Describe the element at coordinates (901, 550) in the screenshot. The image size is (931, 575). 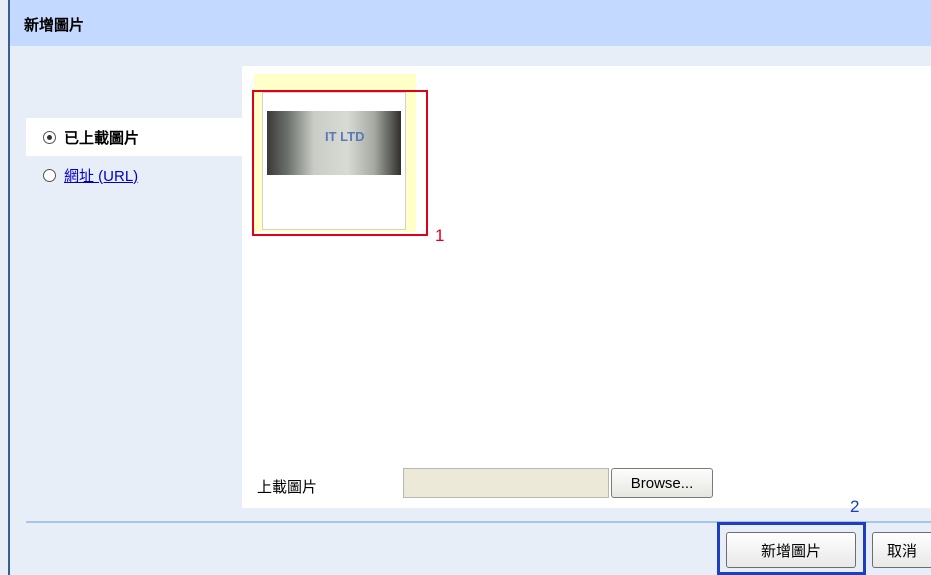
I see `cancel-button: 取消` at that location.